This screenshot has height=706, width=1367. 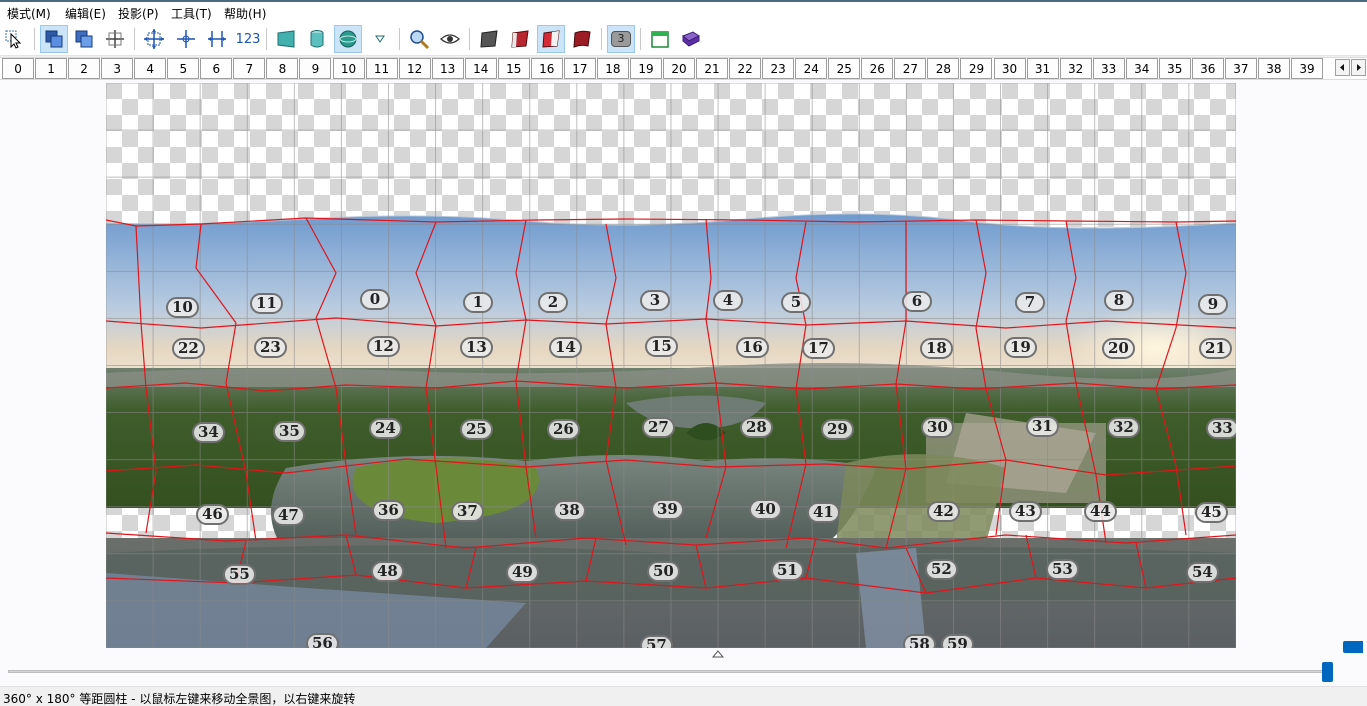 What do you see at coordinates (84, 39) in the screenshot?
I see `layers-icon` at bounding box center [84, 39].